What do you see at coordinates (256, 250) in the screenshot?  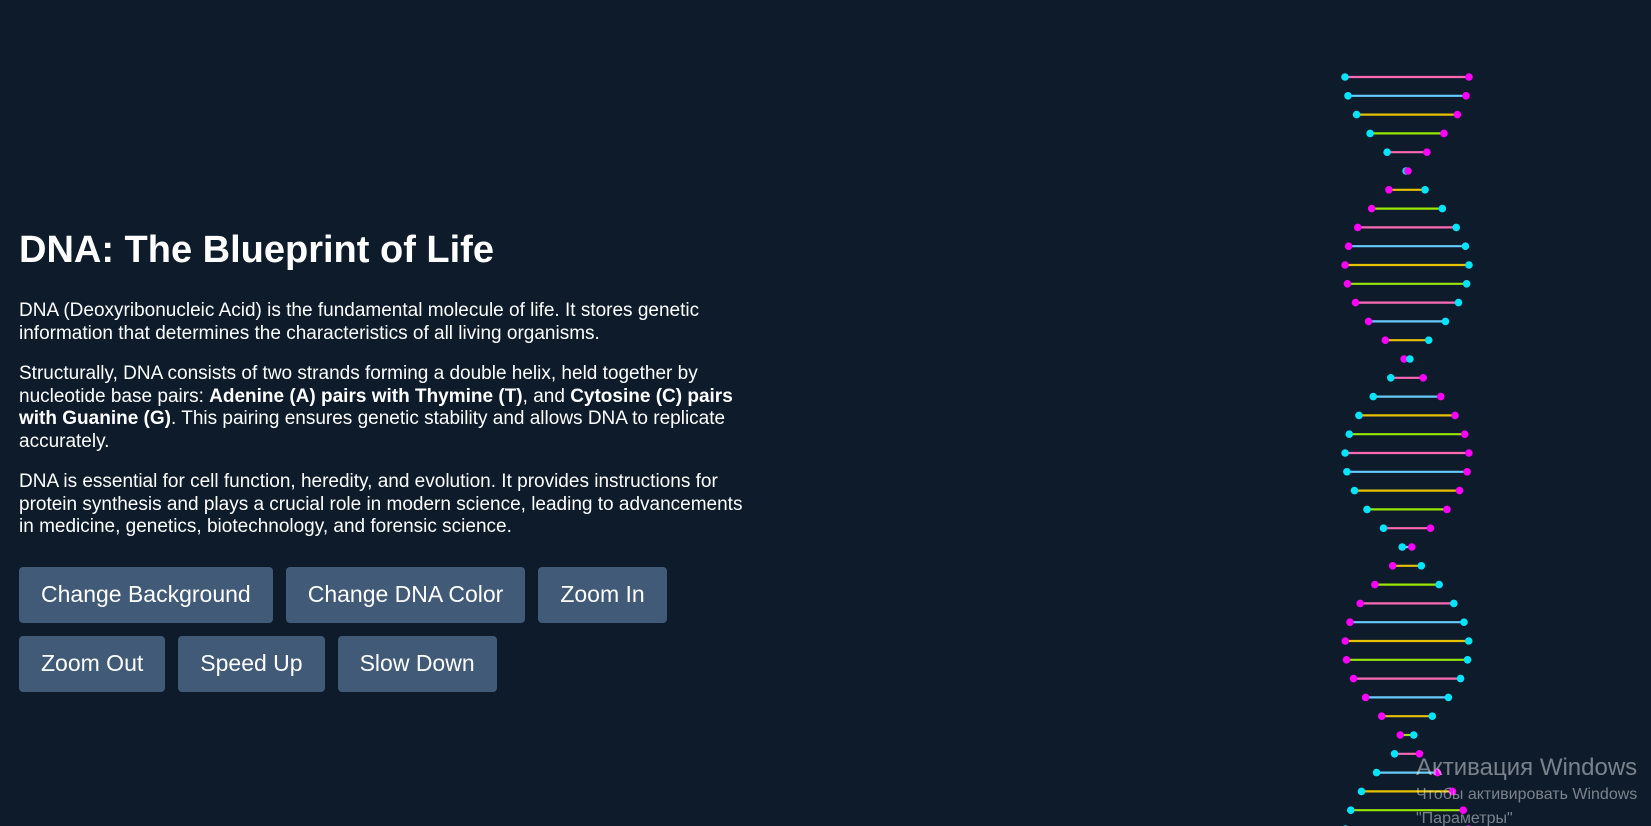 I see `page-title: DNA: The Blueprint of Life` at bounding box center [256, 250].